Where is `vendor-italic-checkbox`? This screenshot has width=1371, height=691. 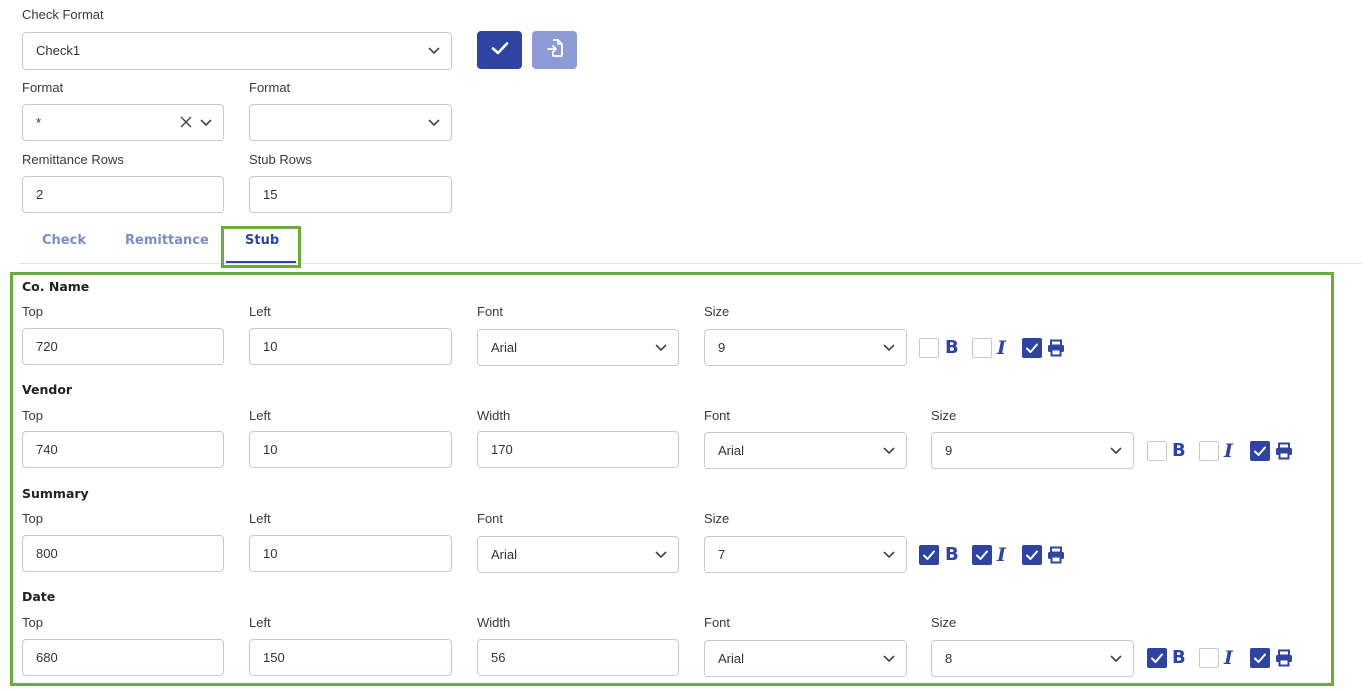 vendor-italic-checkbox is located at coordinates (1209, 451).